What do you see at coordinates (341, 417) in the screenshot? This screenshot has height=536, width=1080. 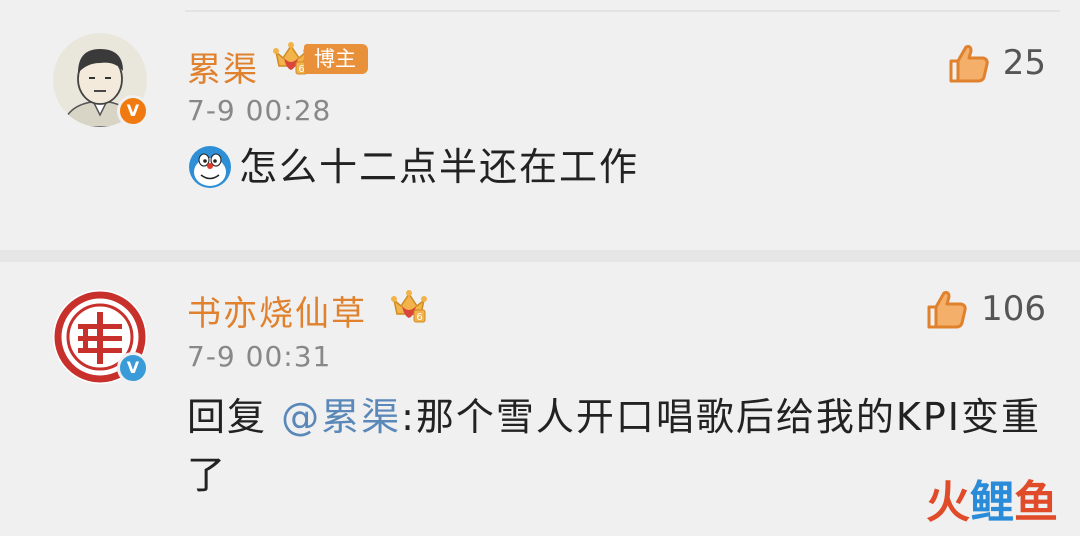 I see `mention-link: @累渠` at bounding box center [341, 417].